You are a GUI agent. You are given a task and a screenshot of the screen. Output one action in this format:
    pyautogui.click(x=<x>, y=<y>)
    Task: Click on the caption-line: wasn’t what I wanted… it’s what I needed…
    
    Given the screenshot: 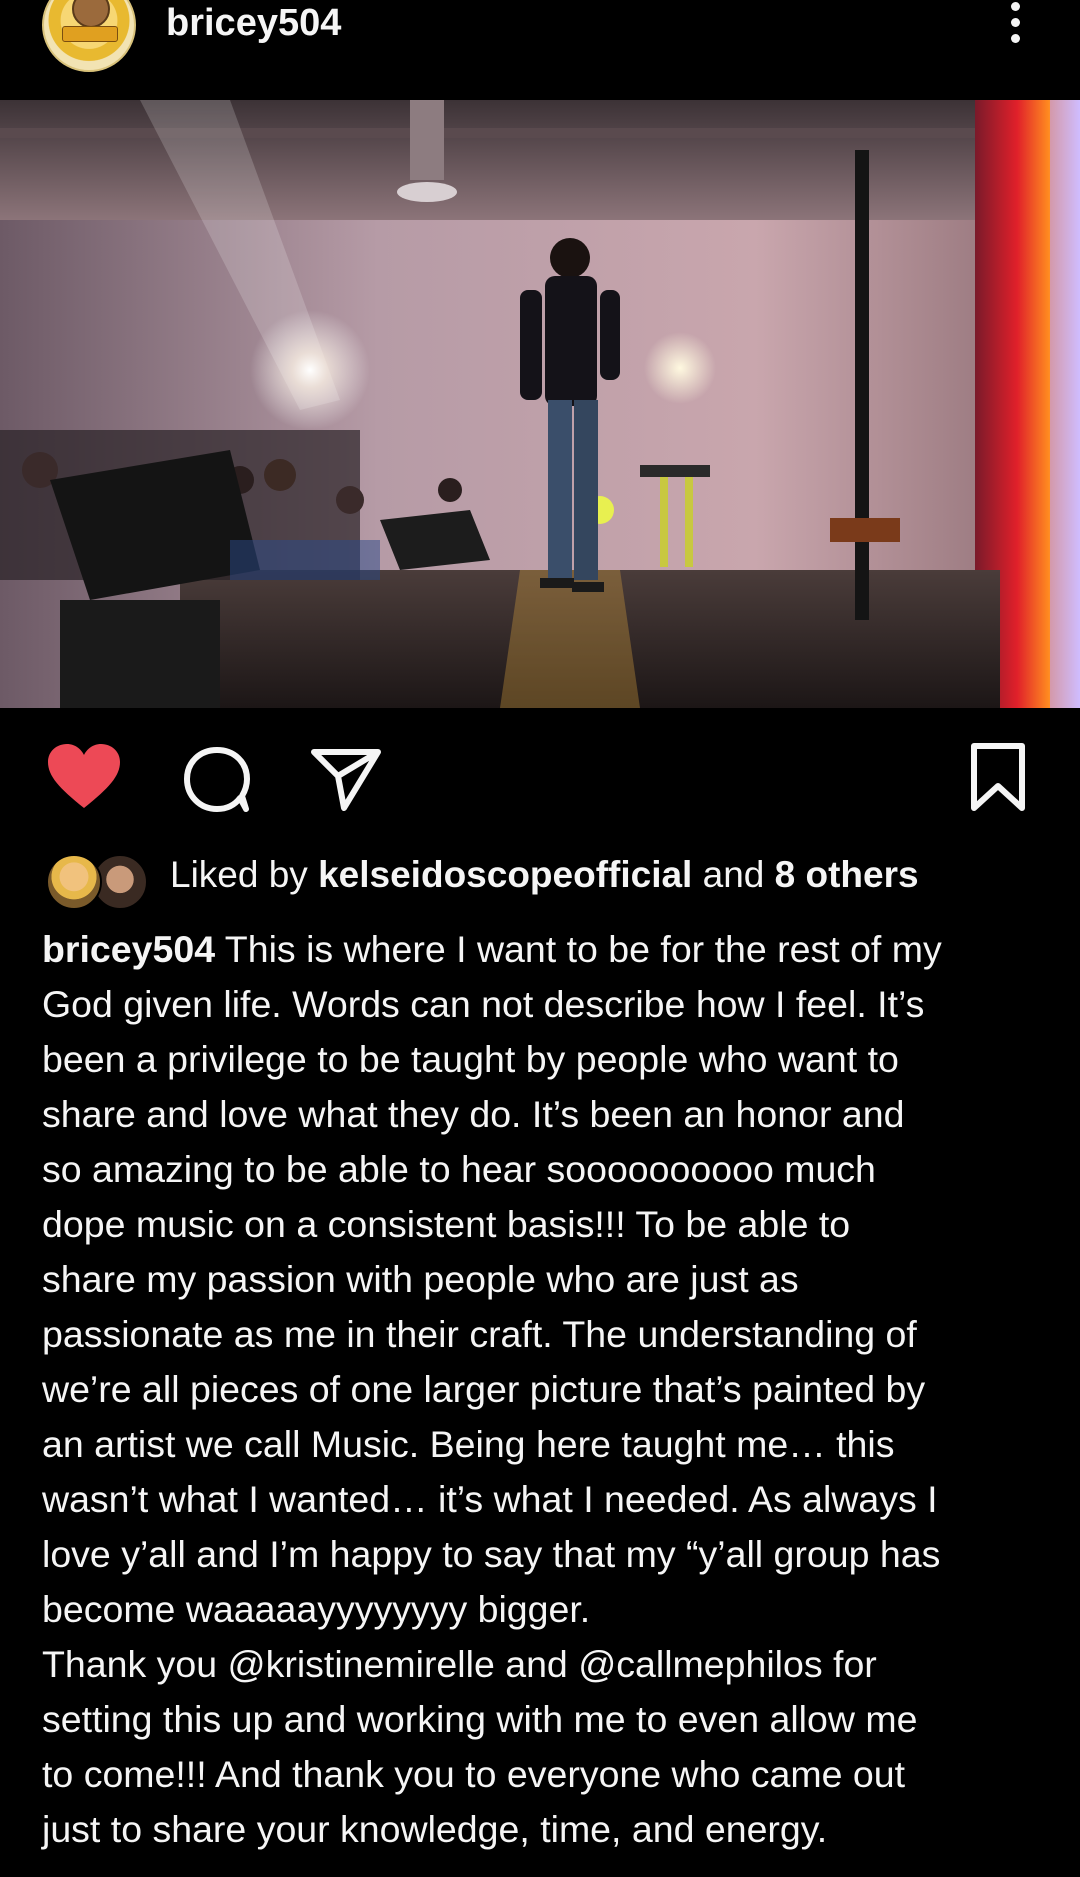 What is the action you would take?
    pyautogui.click(x=490, y=1499)
    